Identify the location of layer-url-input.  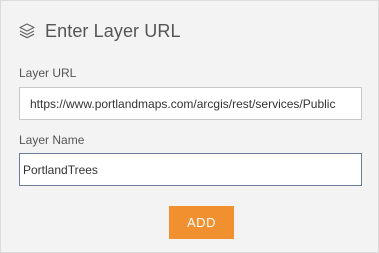
(190, 103).